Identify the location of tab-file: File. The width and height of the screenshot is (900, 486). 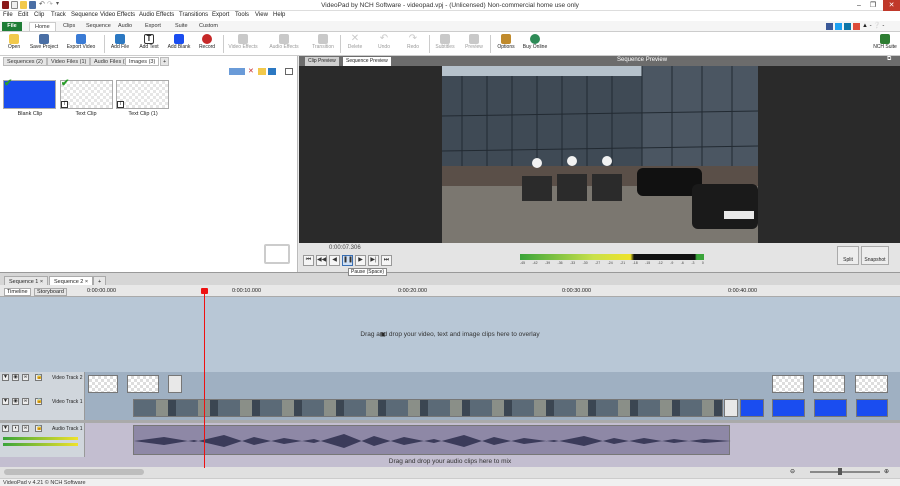
(12, 26).